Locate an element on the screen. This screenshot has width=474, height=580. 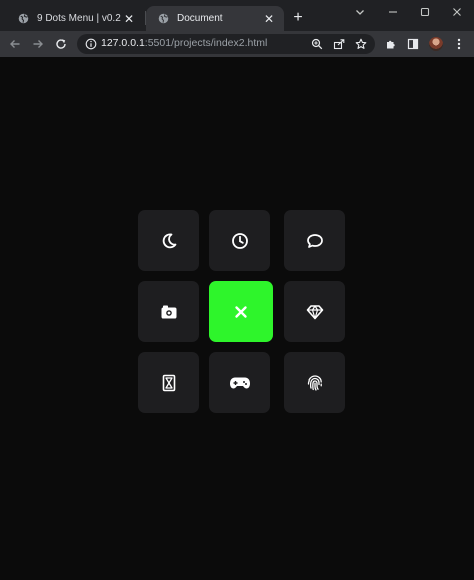
address-bar: 127.0.0.1:5501/projects/index2.html is located at coordinates (226, 44).